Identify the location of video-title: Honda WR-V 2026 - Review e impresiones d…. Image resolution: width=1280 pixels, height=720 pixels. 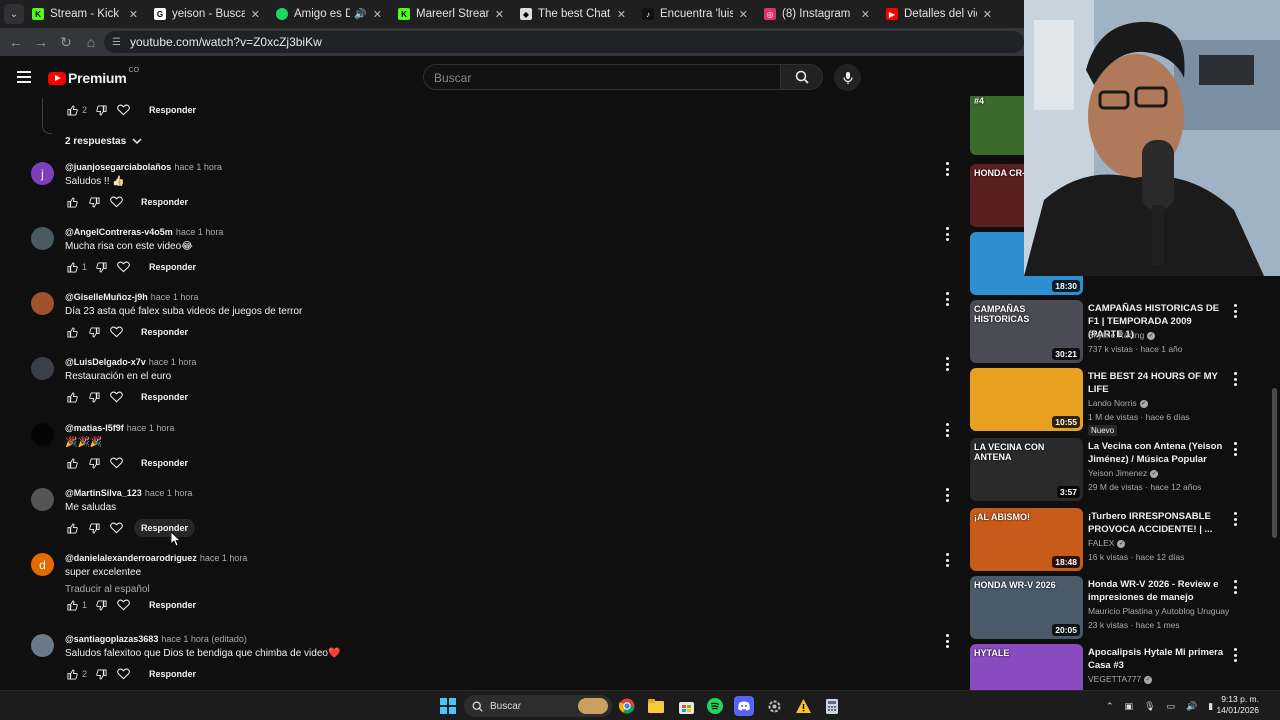
(1158, 591).